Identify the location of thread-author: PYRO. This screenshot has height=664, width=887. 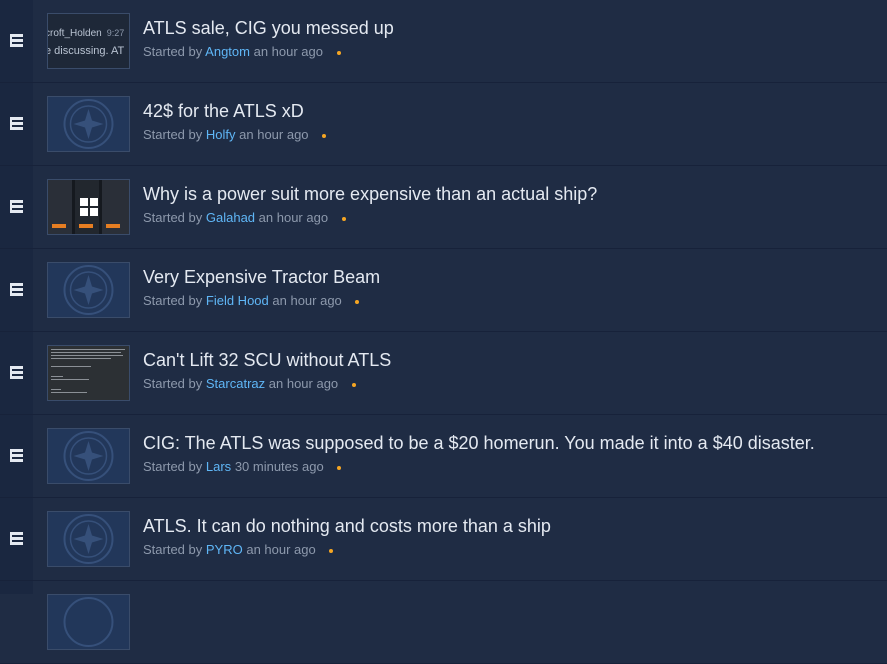
(224, 549).